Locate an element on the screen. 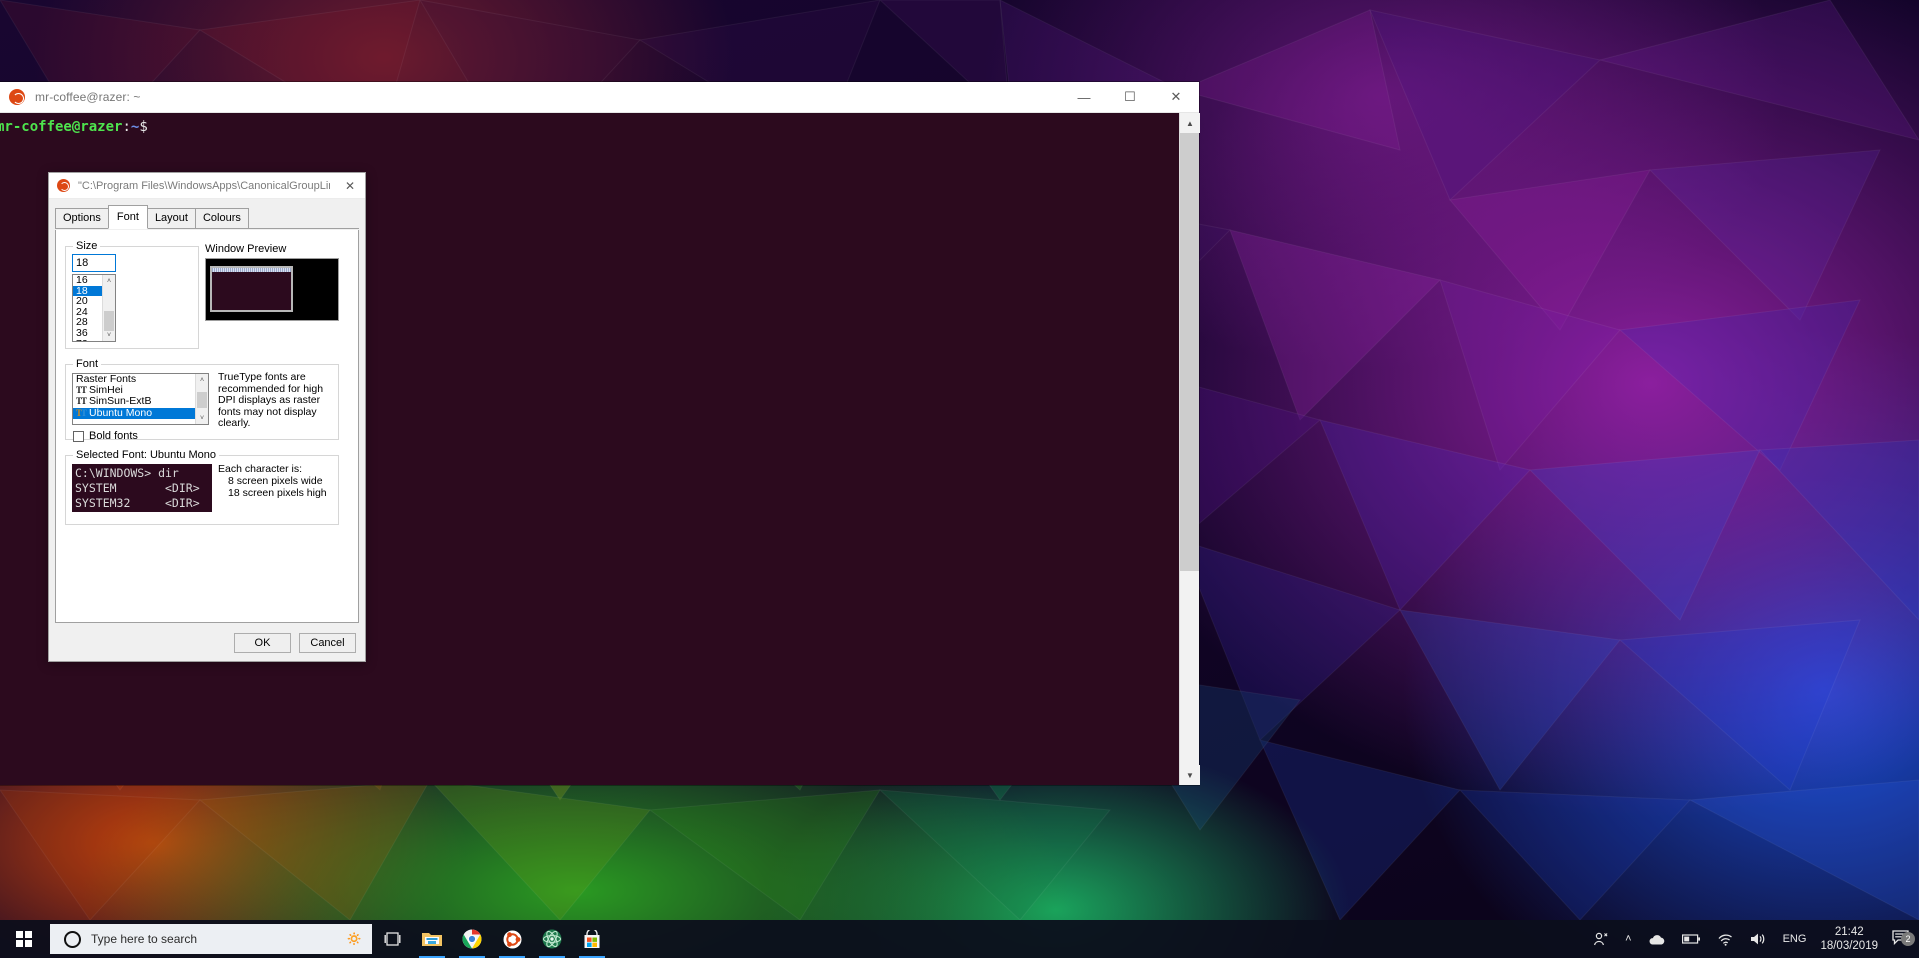 The height and width of the screenshot is (958, 1919). language-indicator: ENG is located at coordinates (1795, 939).